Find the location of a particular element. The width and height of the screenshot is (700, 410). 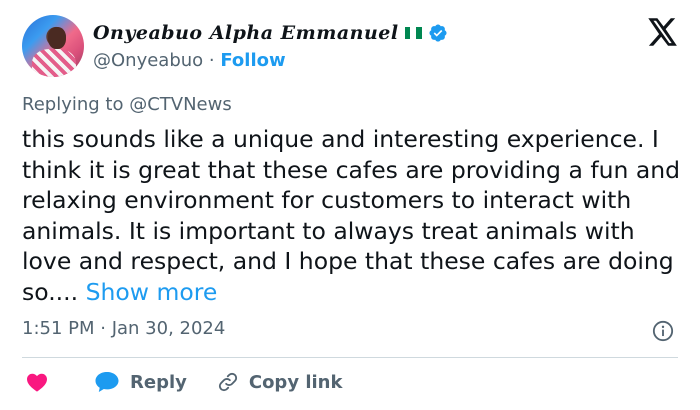

verified-badge-icon is located at coordinates (438, 33).